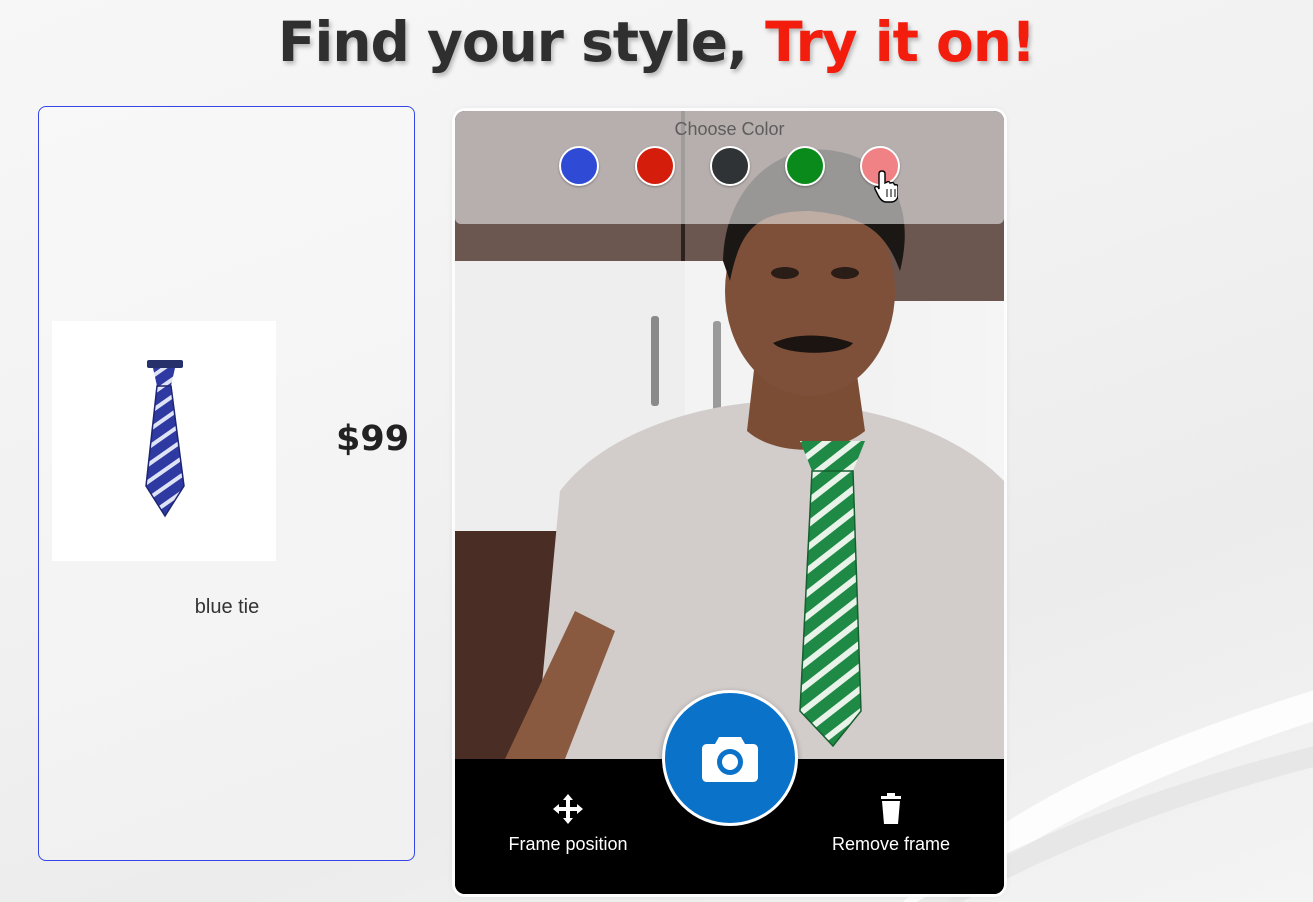  I want to click on color-picker-bar: Choose Color, so click(729, 167).